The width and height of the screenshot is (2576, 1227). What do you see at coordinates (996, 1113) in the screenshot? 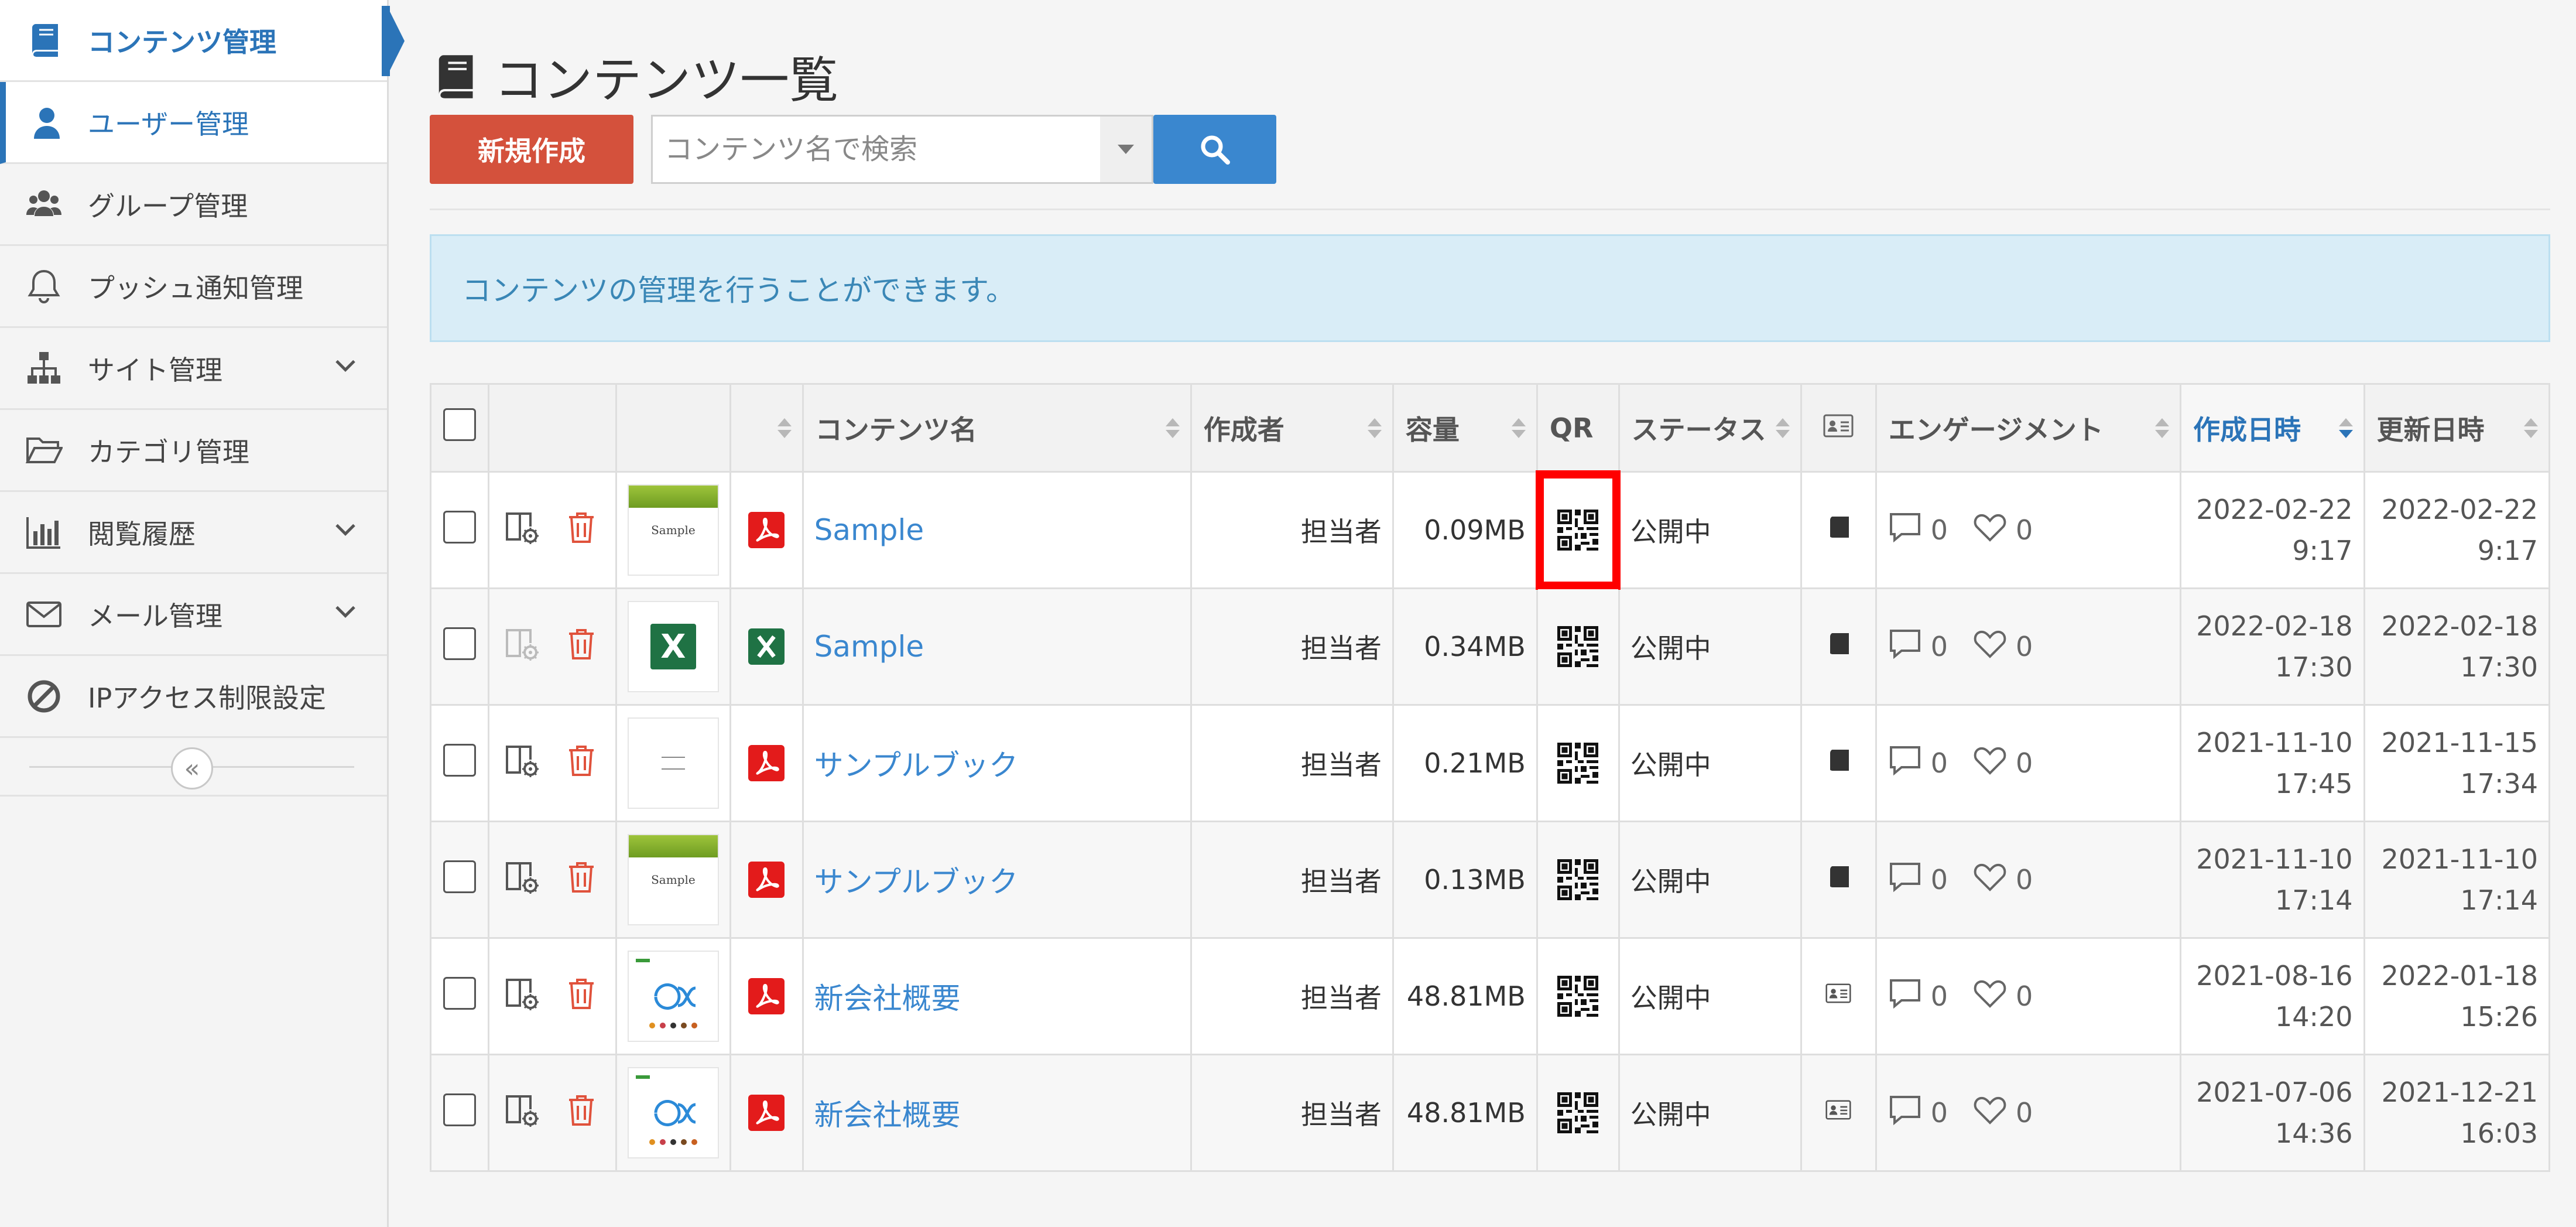
I see `row-name-cell: 新会社概要` at bounding box center [996, 1113].